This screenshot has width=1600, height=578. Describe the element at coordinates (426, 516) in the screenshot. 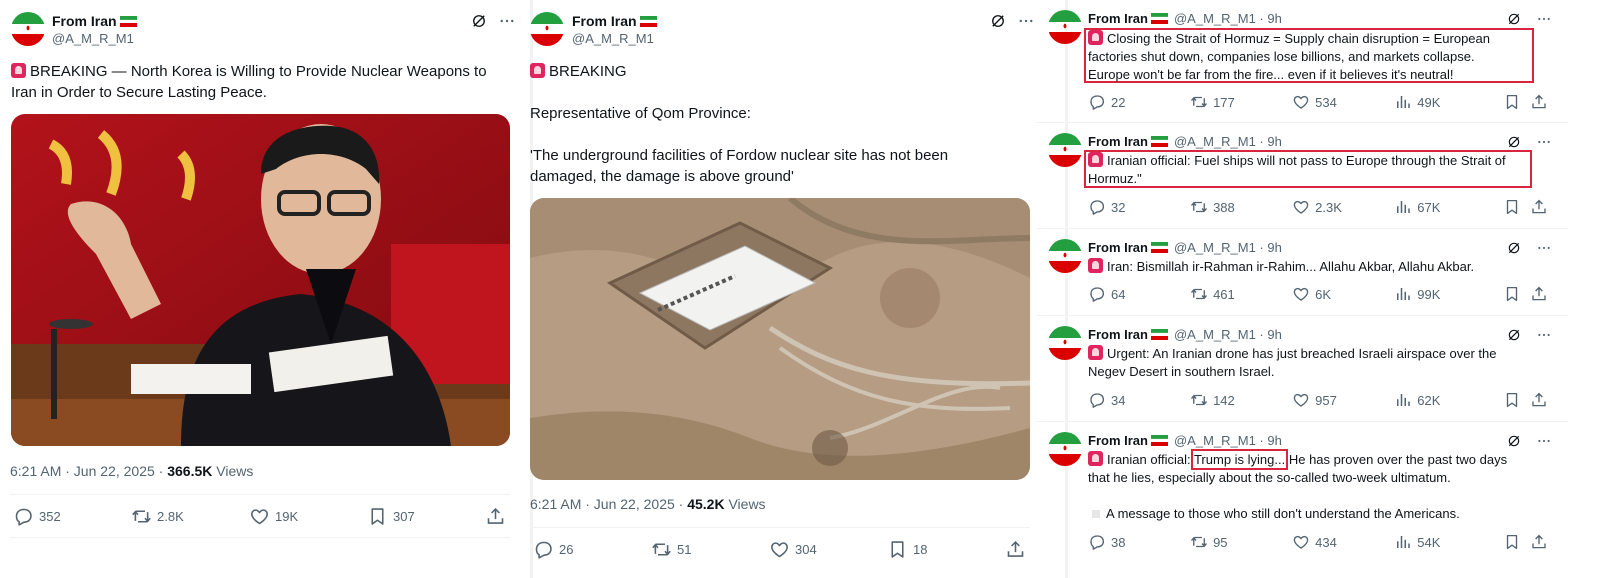

I see `bookmark-button: 307` at that location.